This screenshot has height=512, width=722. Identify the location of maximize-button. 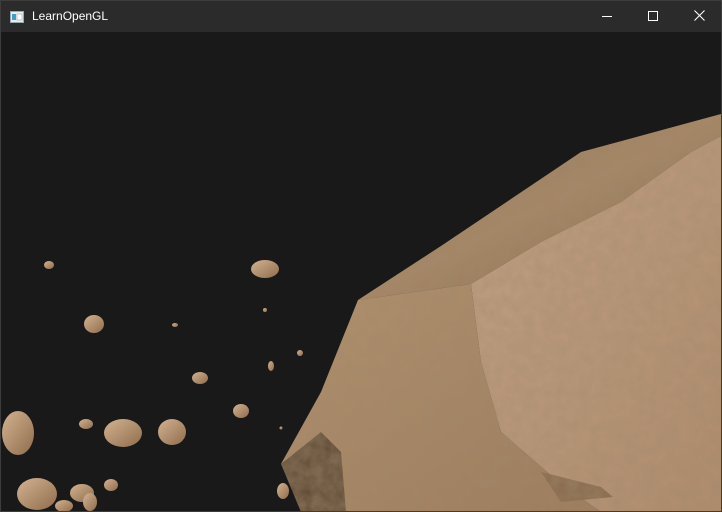
(653, 16).